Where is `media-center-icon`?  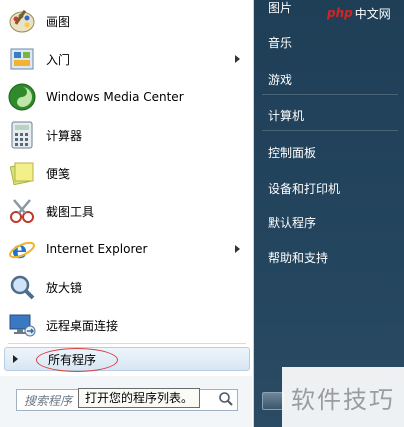
media-center-icon is located at coordinates (22, 97).